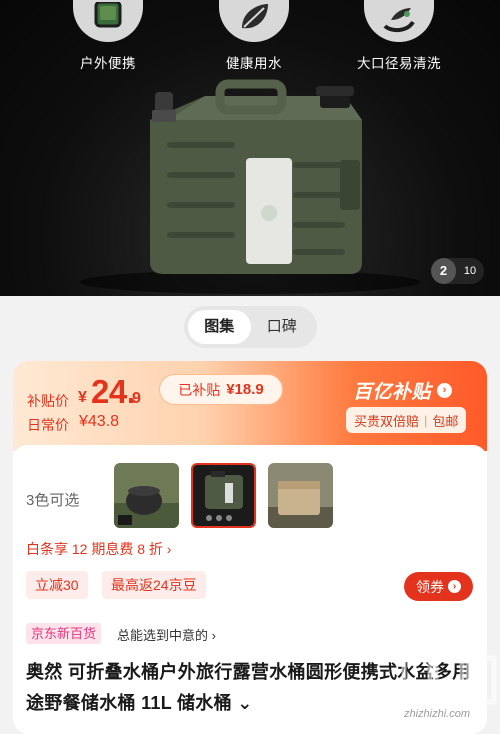  What do you see at coordinates (99, 421) in the screenshot?
I see `daily-price-value: ¥43.8` at bounding box center [99, 421].